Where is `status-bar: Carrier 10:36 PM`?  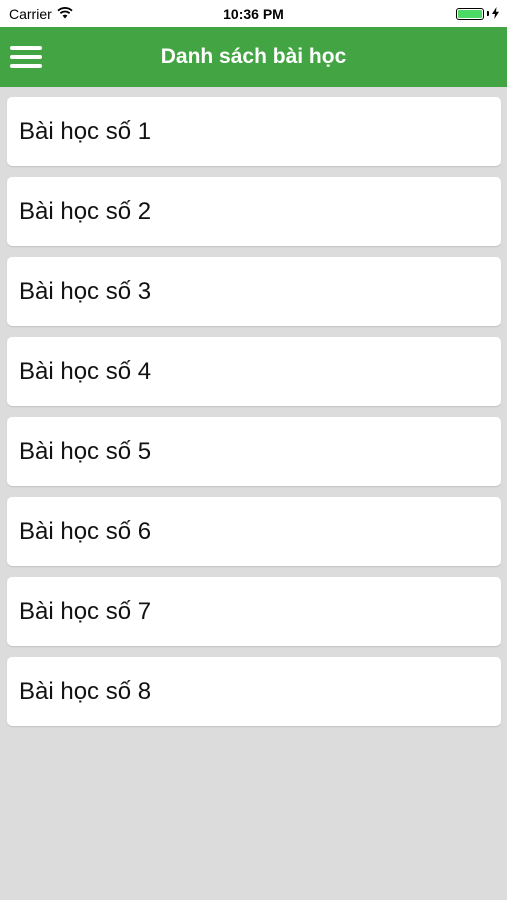
status-bar: Carrier 10:36 PM is located at coordinates (253, 13).